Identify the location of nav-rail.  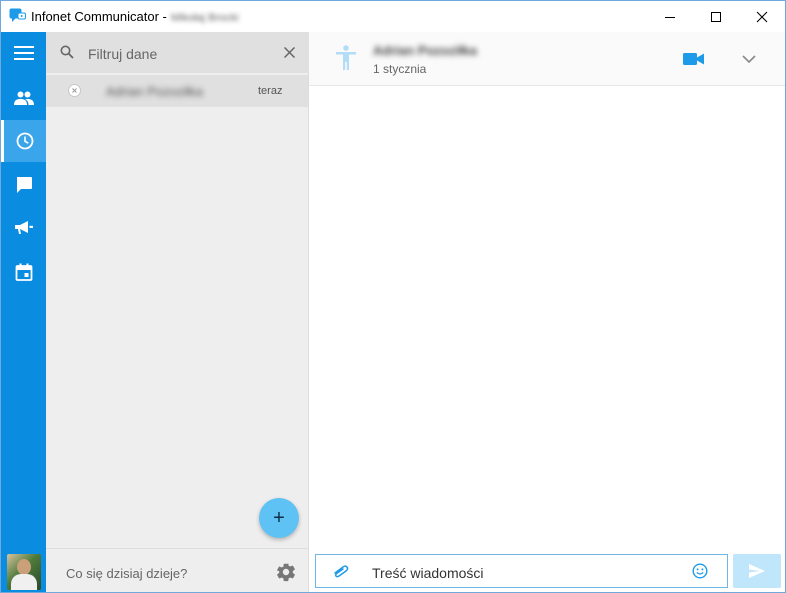
(23, 312).